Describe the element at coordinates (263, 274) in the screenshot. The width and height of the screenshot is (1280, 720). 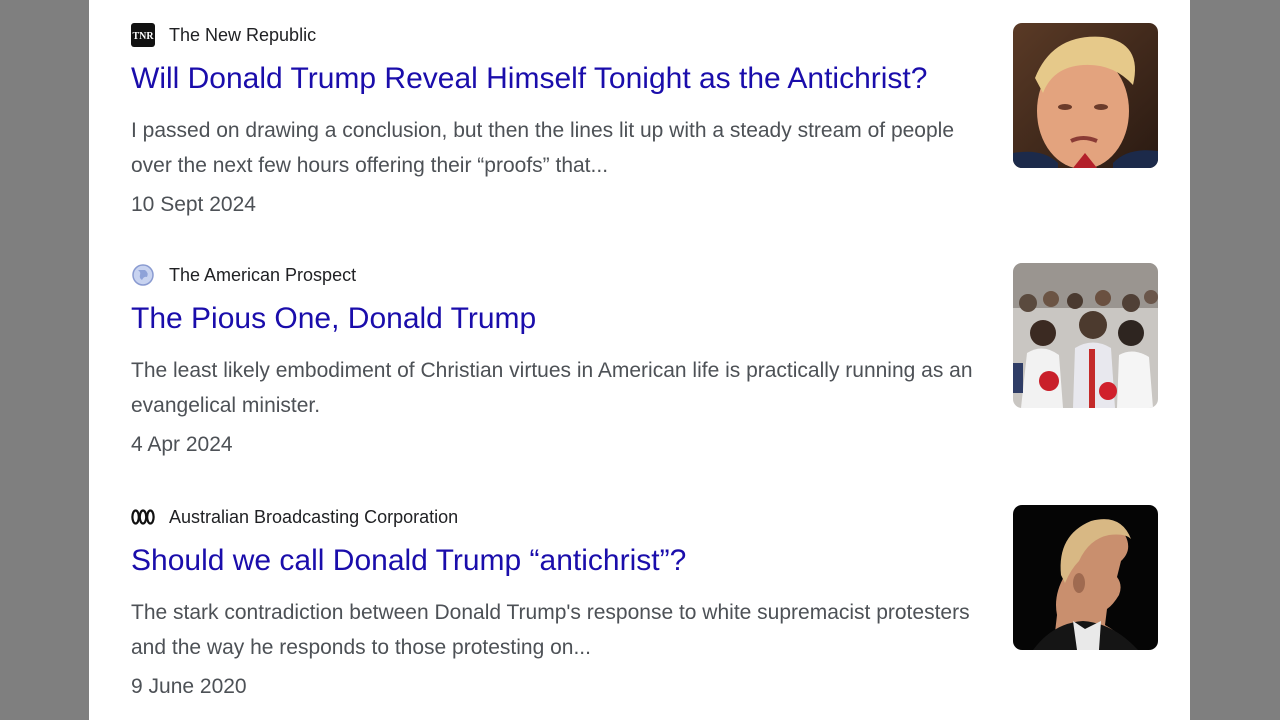
I see `source-name: The American Prospect` at that location.